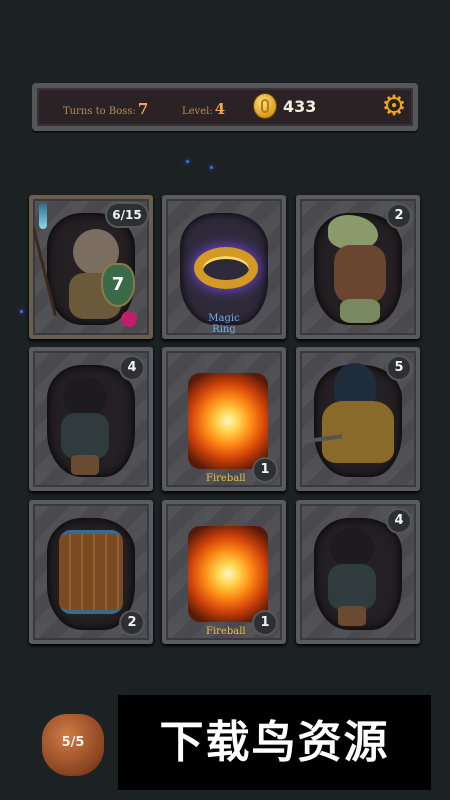 This screenshot has width=450, height=800. I want to click on card-player: 6/15 7, so click(91, 267).